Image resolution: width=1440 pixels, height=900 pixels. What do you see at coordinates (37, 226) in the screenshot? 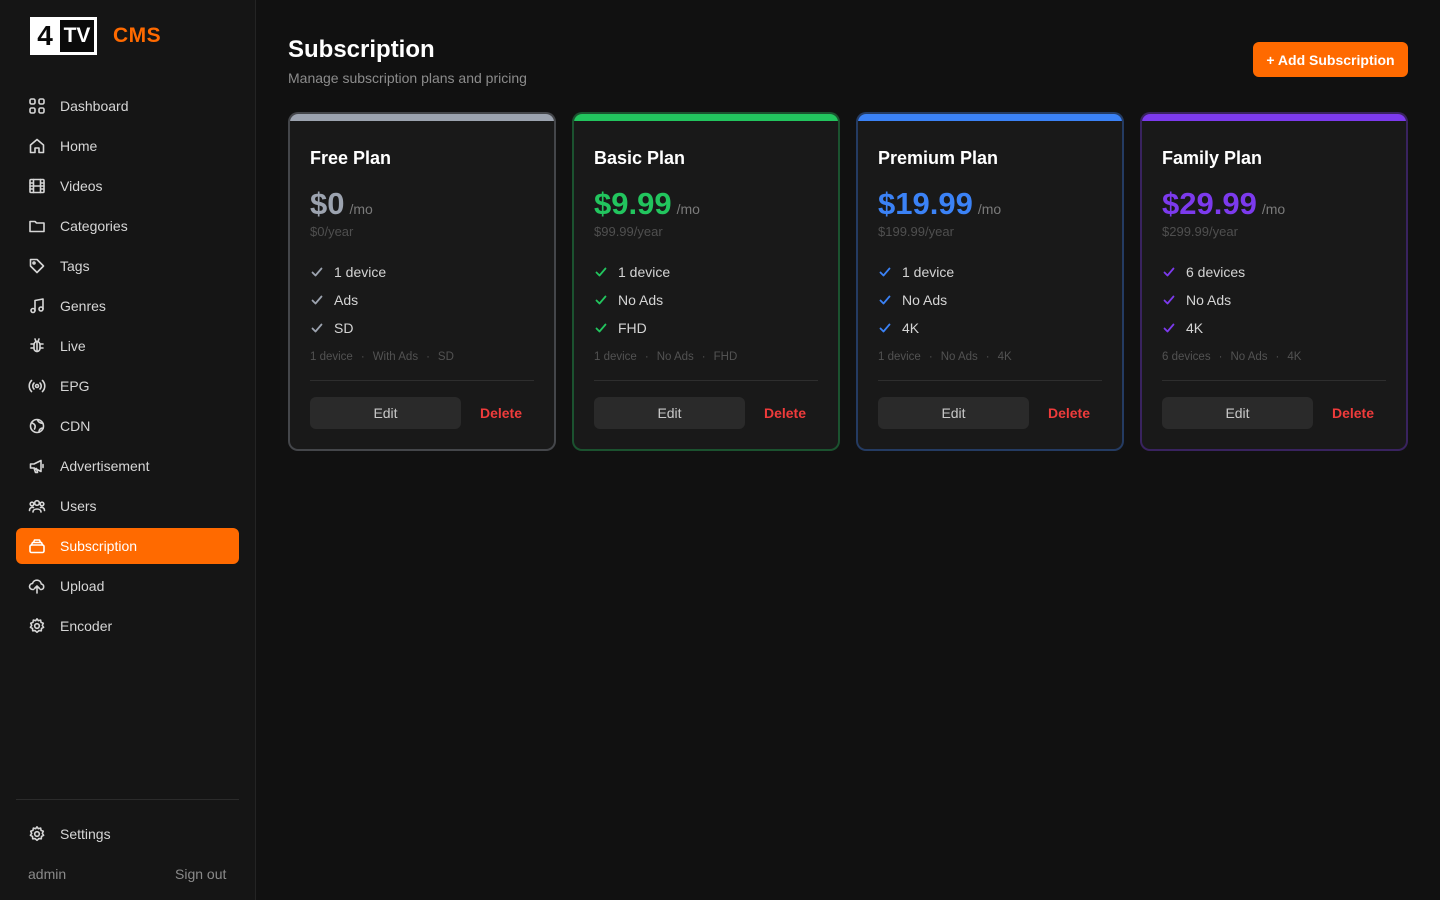
I see `folder-icon` at bounding box center [37, 226].